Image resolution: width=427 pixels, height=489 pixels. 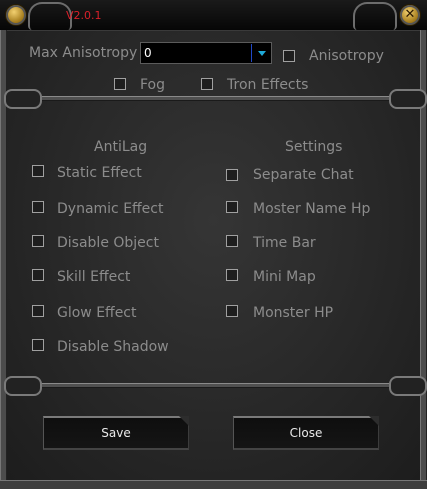 I want to click on moster-name-hp-checkbox, so click(x=232, y=207).